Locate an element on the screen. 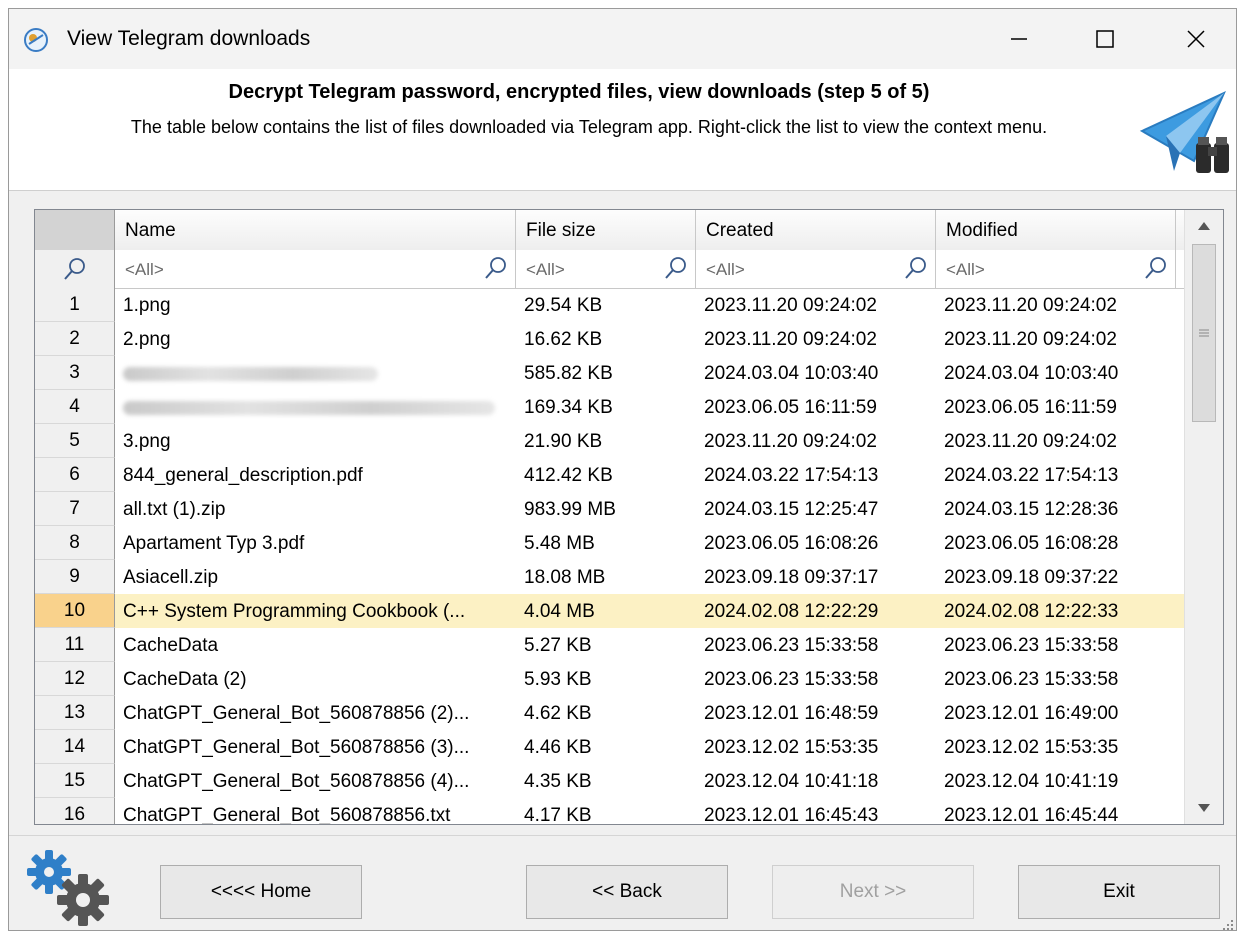  filter-row: <All> <All> <All> <All> is located at coordinates (610, 269).